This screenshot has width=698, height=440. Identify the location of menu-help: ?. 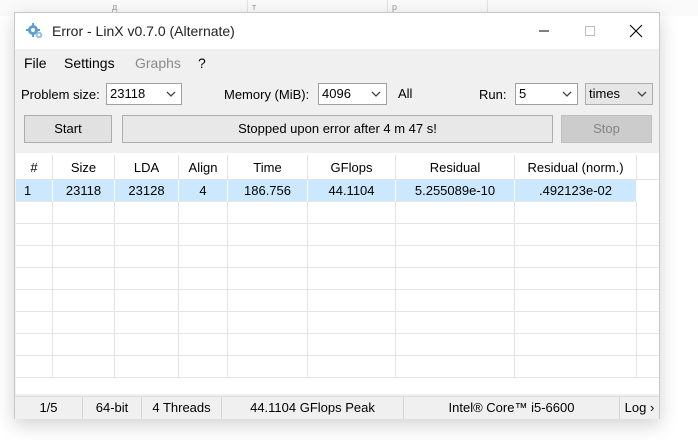
(202, 63).